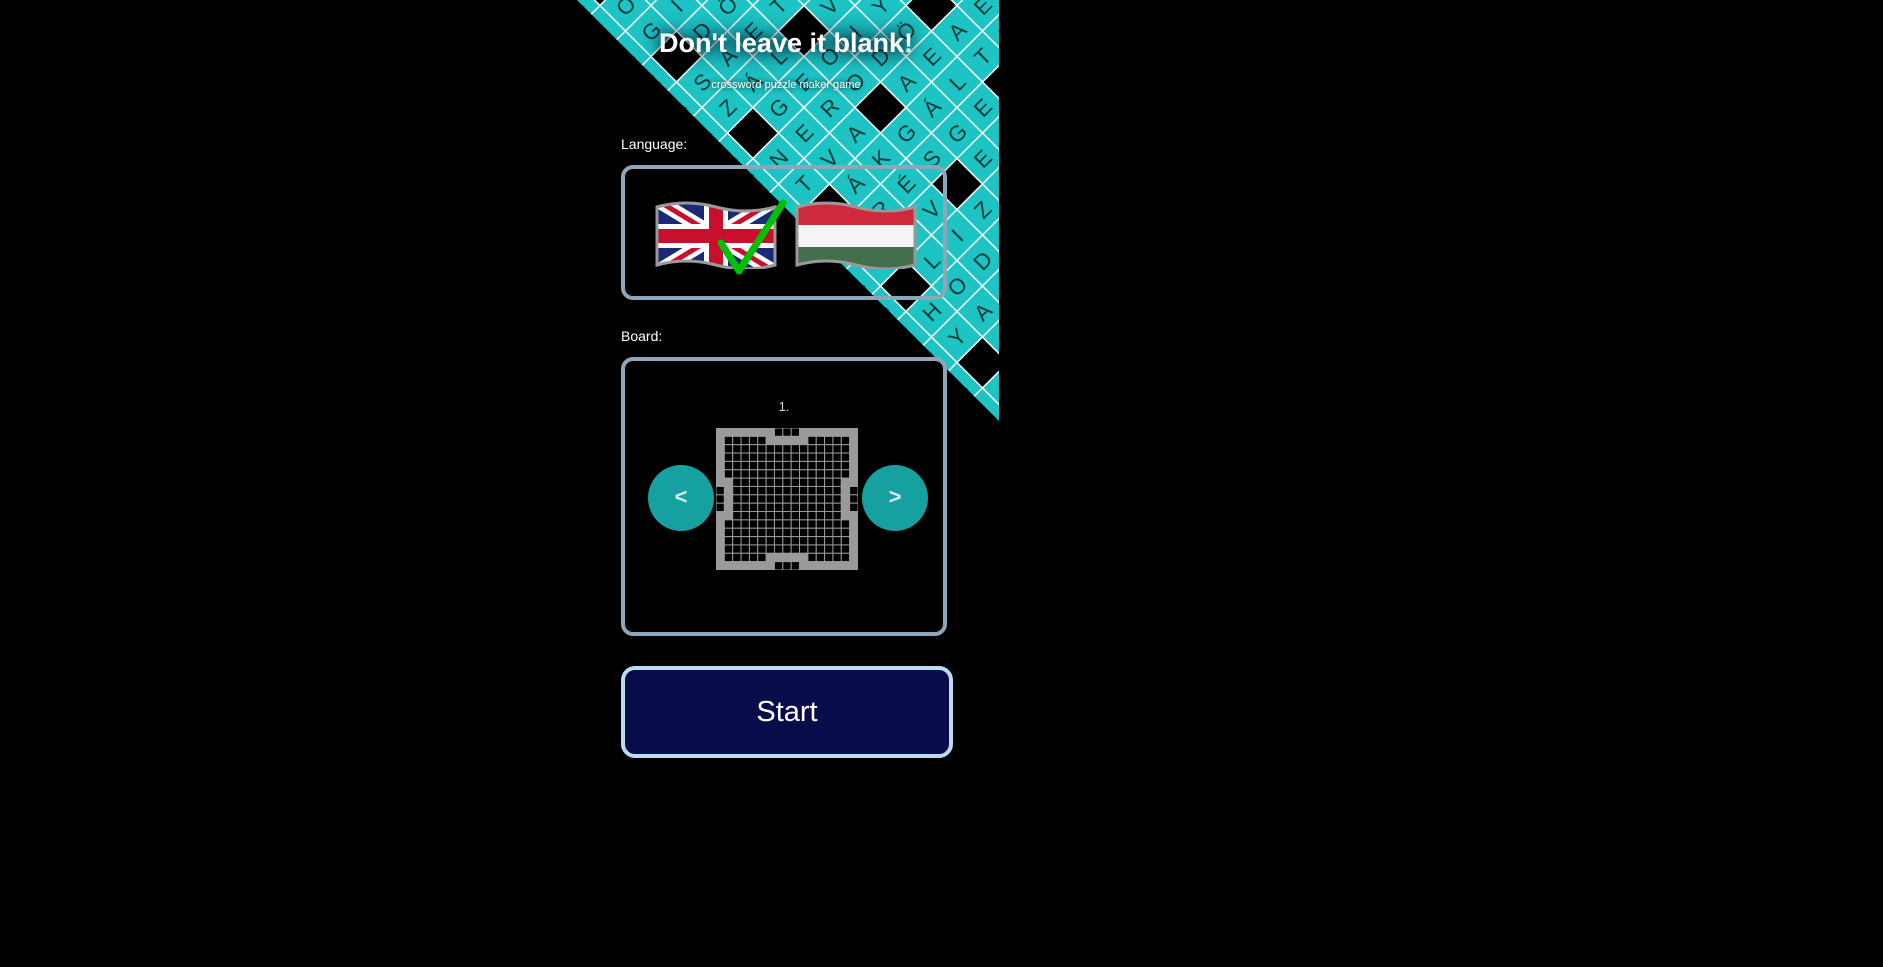  I want to click on svg-text: Y, so click(1059, 31).